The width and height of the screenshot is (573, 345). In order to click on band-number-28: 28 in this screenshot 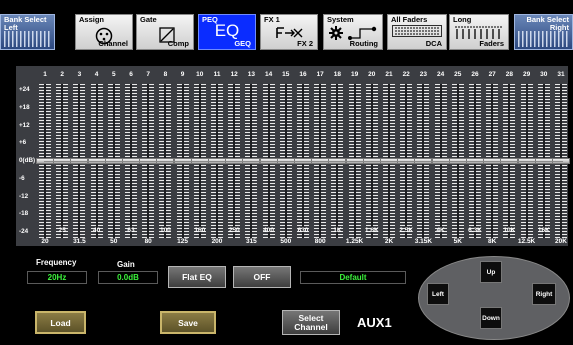, I will do `click(509, 74)`.